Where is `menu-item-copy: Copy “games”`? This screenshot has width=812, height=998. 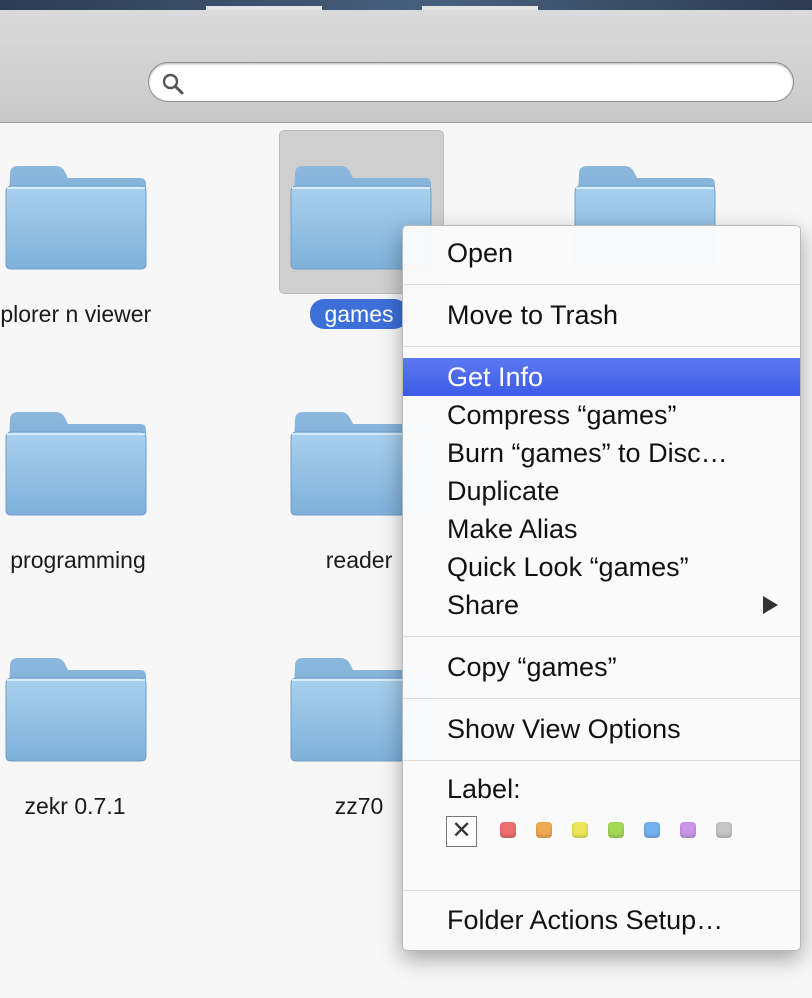 menu-item-copy: Copy “games” is located at coordinates (601, 667).